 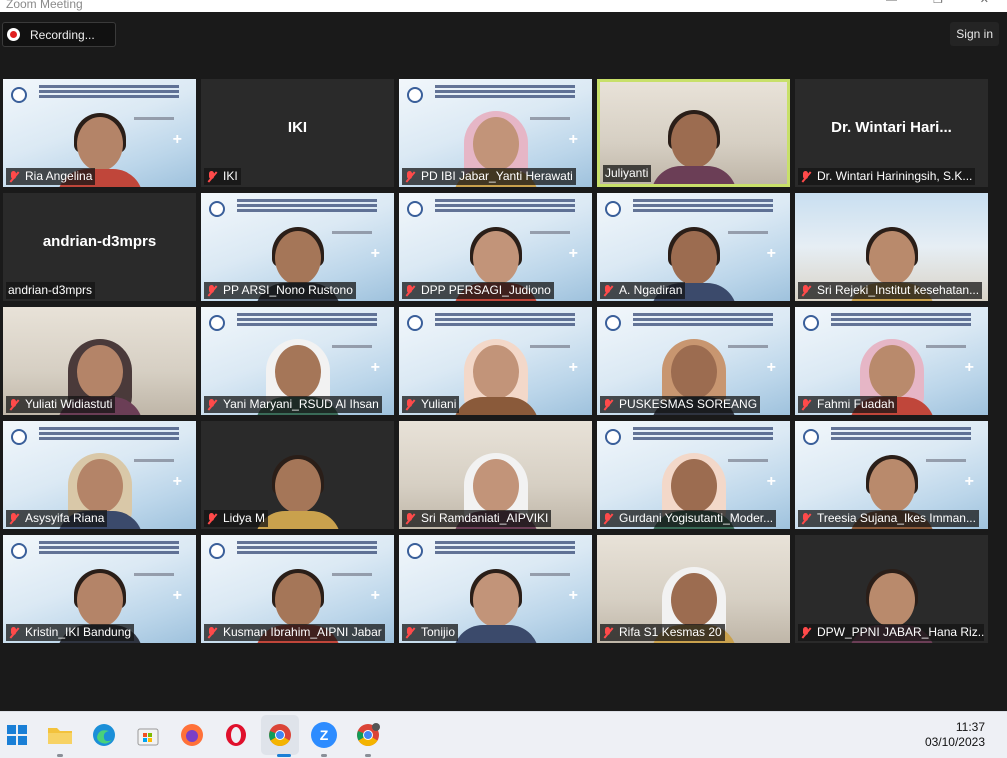 I want to click on participant-tile: Rifa S1 Kesmas 20, so click(x=693, y=589).